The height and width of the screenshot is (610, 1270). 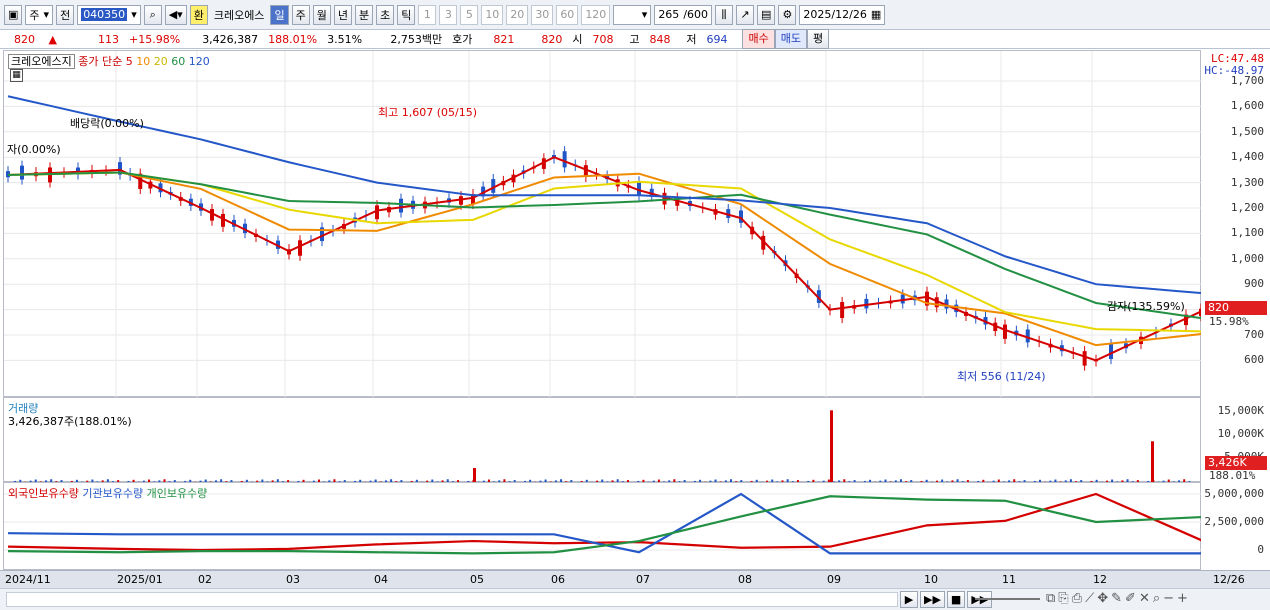 I want to click on stock-name: 크레오에스, so click(x=239, y=15).